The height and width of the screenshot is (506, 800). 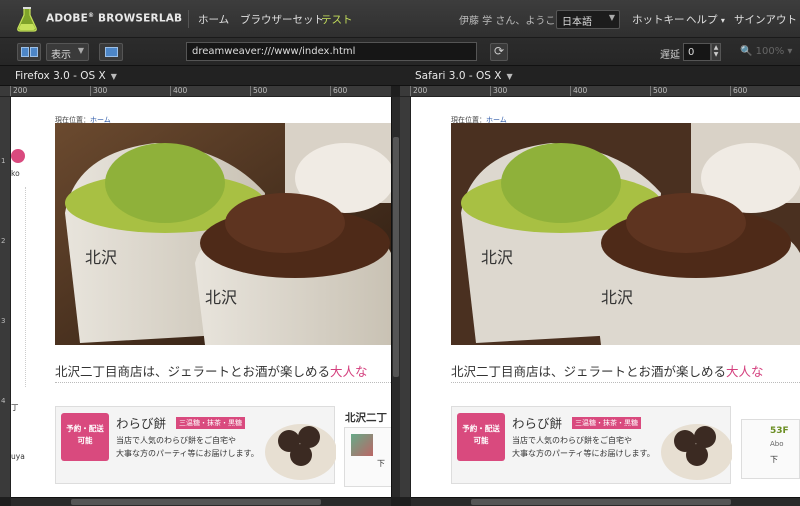 I want to click on side-count: 53F, so click(x=779, y=431).